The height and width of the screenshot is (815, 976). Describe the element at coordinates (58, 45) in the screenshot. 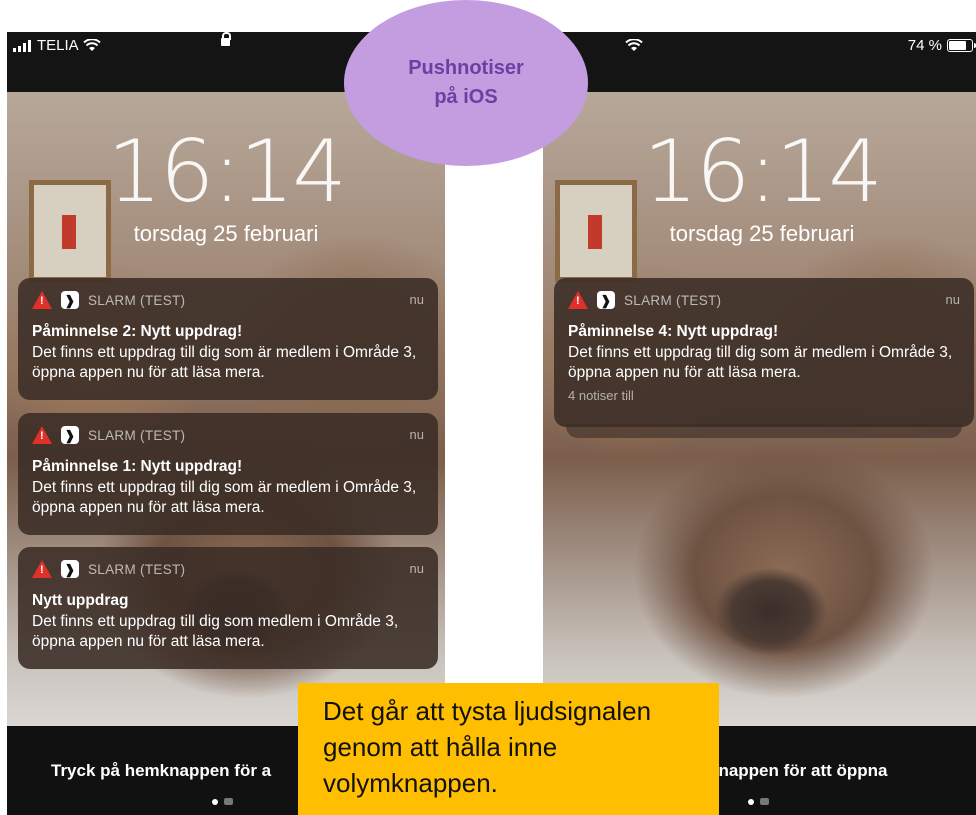

I see `carrier-label: TELIA` at that location.